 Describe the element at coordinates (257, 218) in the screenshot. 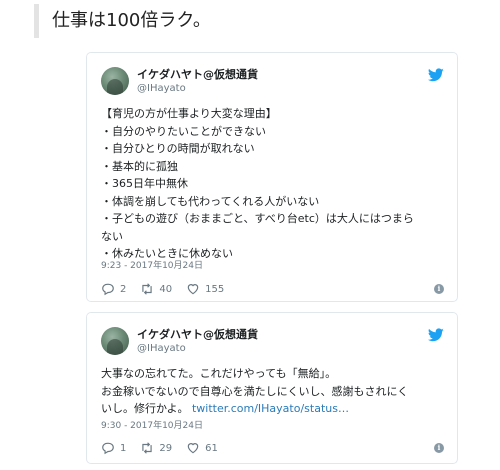

I see `tweet-line: ・子どもの遊び（おままごと、すべり台etc）は大人にはつまら` at that location.